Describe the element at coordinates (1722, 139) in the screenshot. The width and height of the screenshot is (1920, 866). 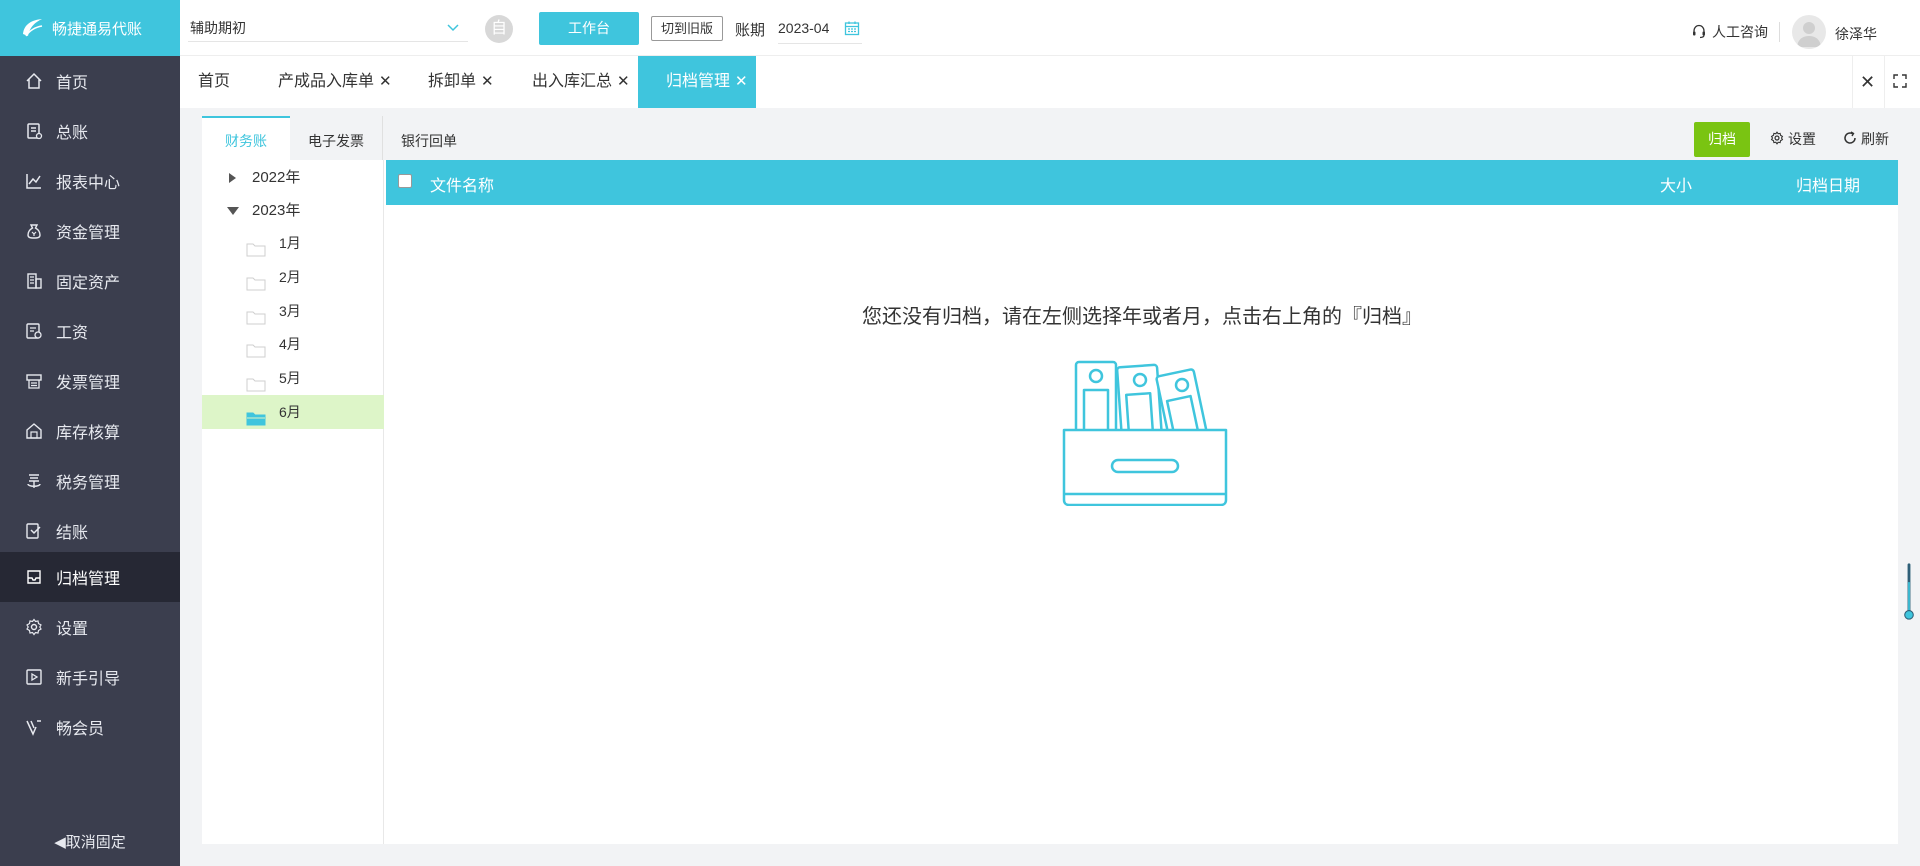
I see `archive-button: 归档` at that location.